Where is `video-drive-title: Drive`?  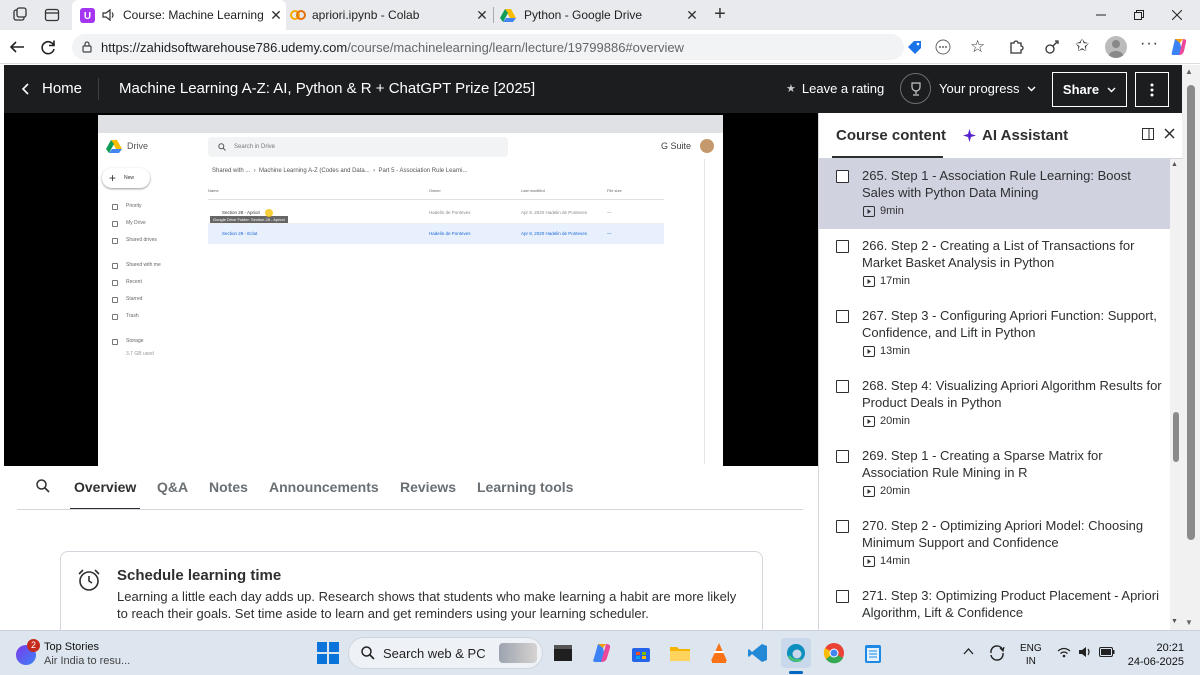 video-drive-title: Drive is located at coordinates (138, 146).